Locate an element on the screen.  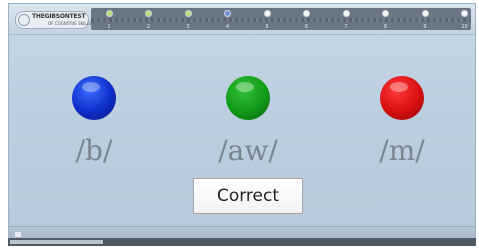
phoneme-label: /aw/ is located at coordinates (248, 150).